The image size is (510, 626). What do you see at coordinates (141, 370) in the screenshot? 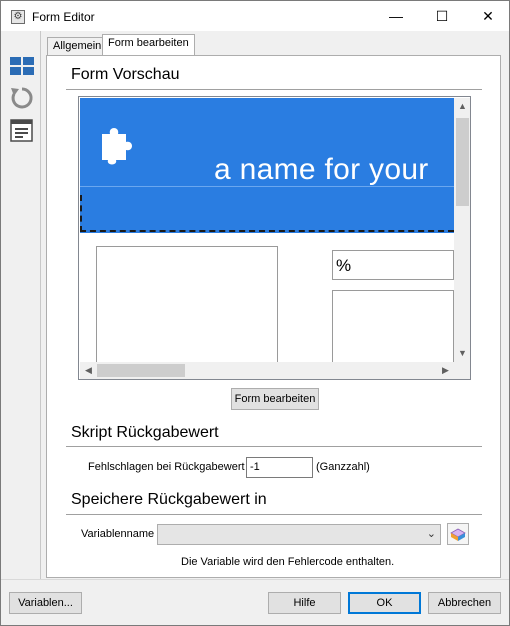
I see `horizontal-scroll-thumb` at bounding box center [141, 370].